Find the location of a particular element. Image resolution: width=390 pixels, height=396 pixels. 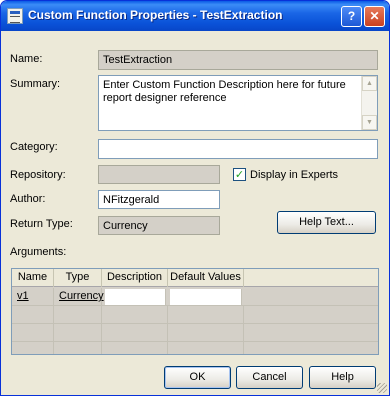

repository-label: Repository: is located at coordinates (38, 175).